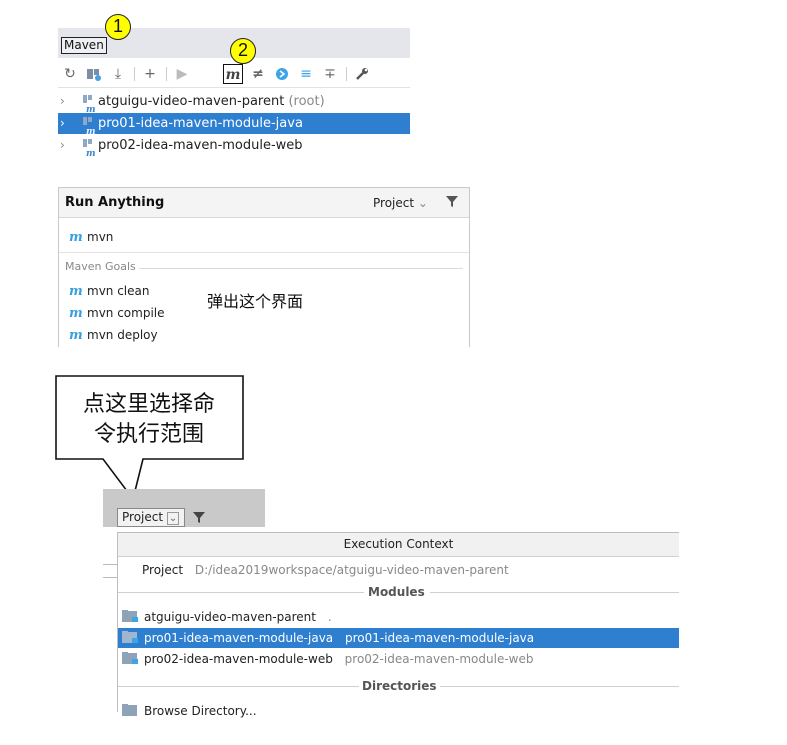 The image size is (787, 745). Describe the element at coordinates (238, 659) in the screenshot. I see `module-name: pro02-idea-maven-module-web` at that location.